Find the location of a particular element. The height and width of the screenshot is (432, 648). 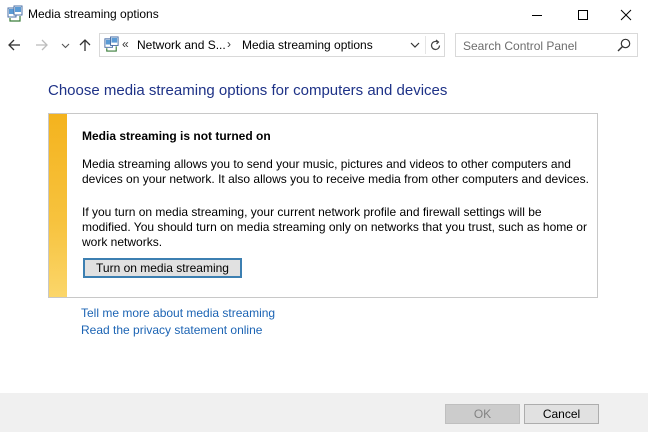

arrow-right-icon is located at coordinates (42, 45).